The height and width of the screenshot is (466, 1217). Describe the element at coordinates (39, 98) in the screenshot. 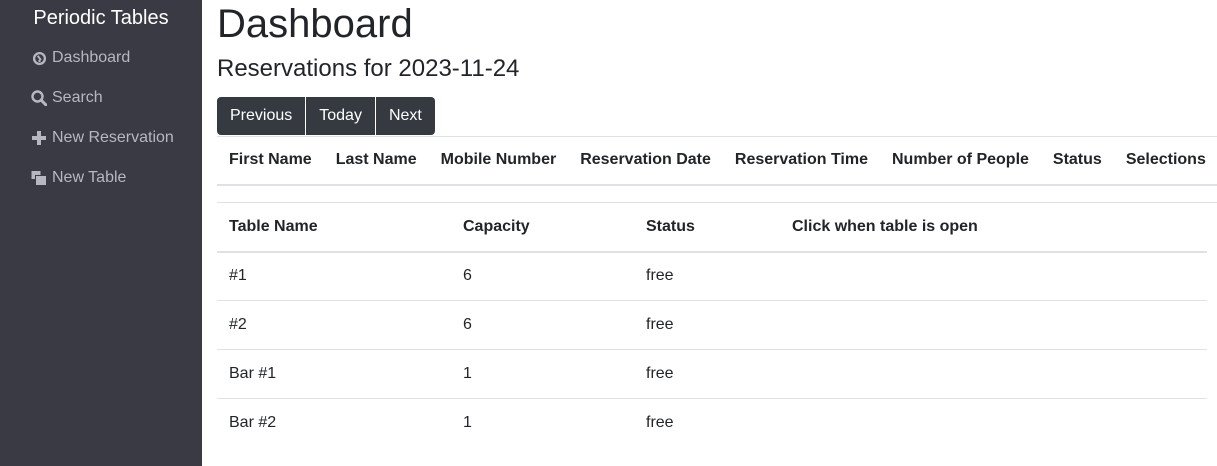

I see `search-icon` at that location.